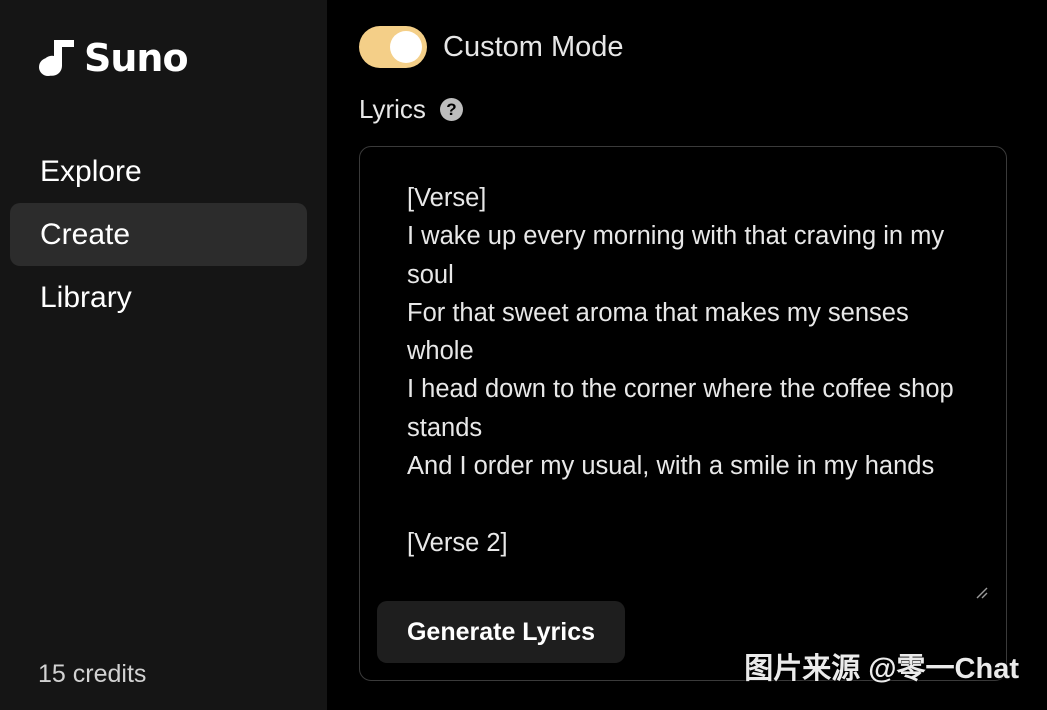 This screenshot has height=710, width=1047. I want to click on question-circle-icon: ?, so click(451, 109).